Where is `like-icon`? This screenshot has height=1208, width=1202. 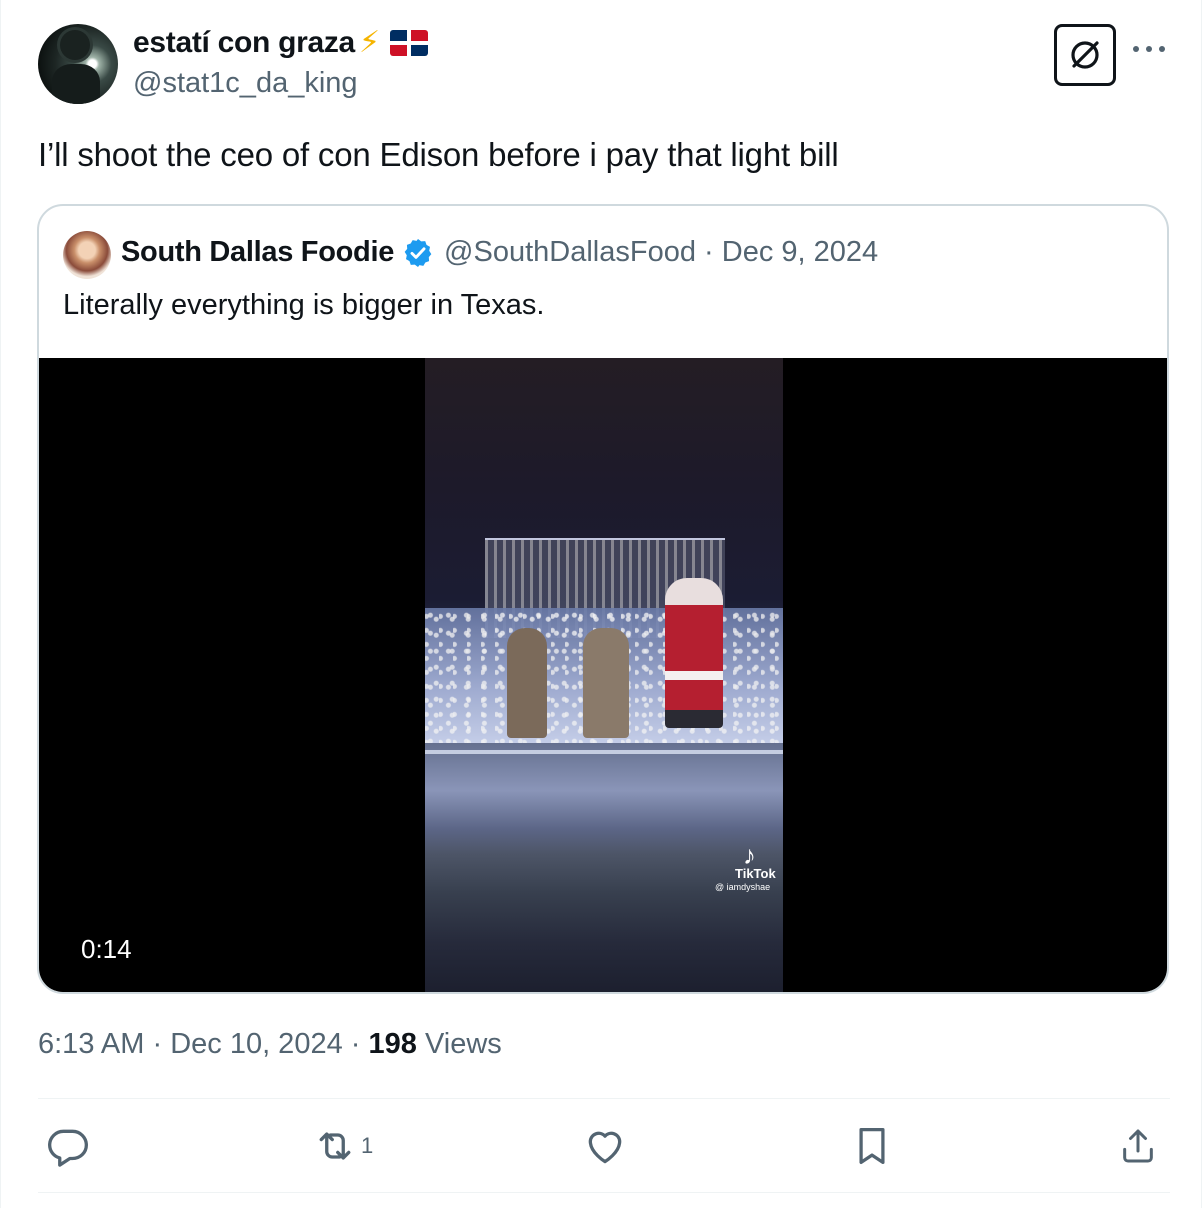
like-icon is located at coordinates (605, 1147).